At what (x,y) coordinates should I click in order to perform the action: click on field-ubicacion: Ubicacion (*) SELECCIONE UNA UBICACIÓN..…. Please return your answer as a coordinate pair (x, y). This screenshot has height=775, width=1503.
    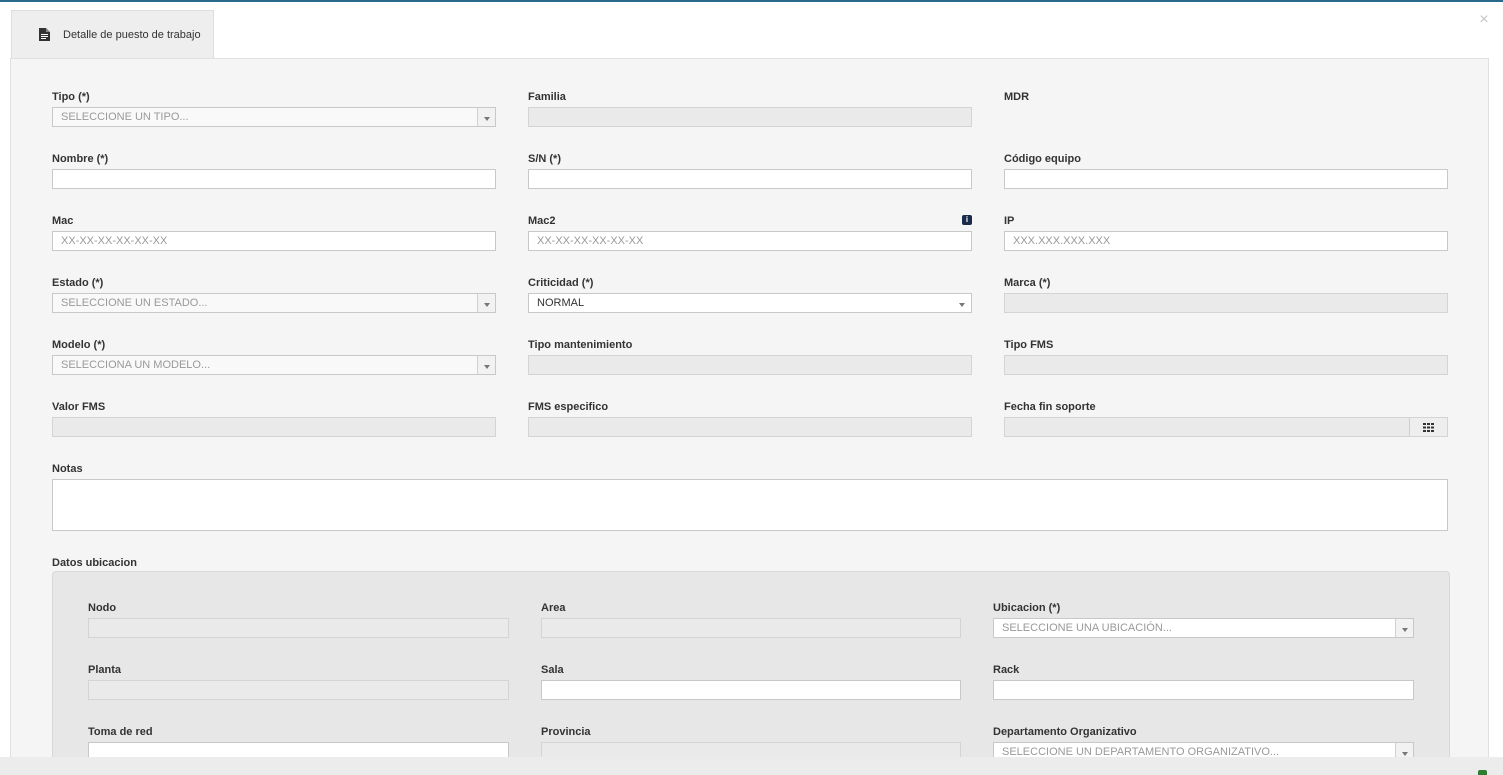
    Looking at the image, I should click on (1203, 620).